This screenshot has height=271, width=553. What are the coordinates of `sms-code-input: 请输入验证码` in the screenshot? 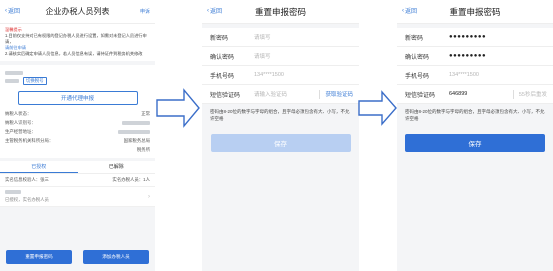 It's located at (286, 94).